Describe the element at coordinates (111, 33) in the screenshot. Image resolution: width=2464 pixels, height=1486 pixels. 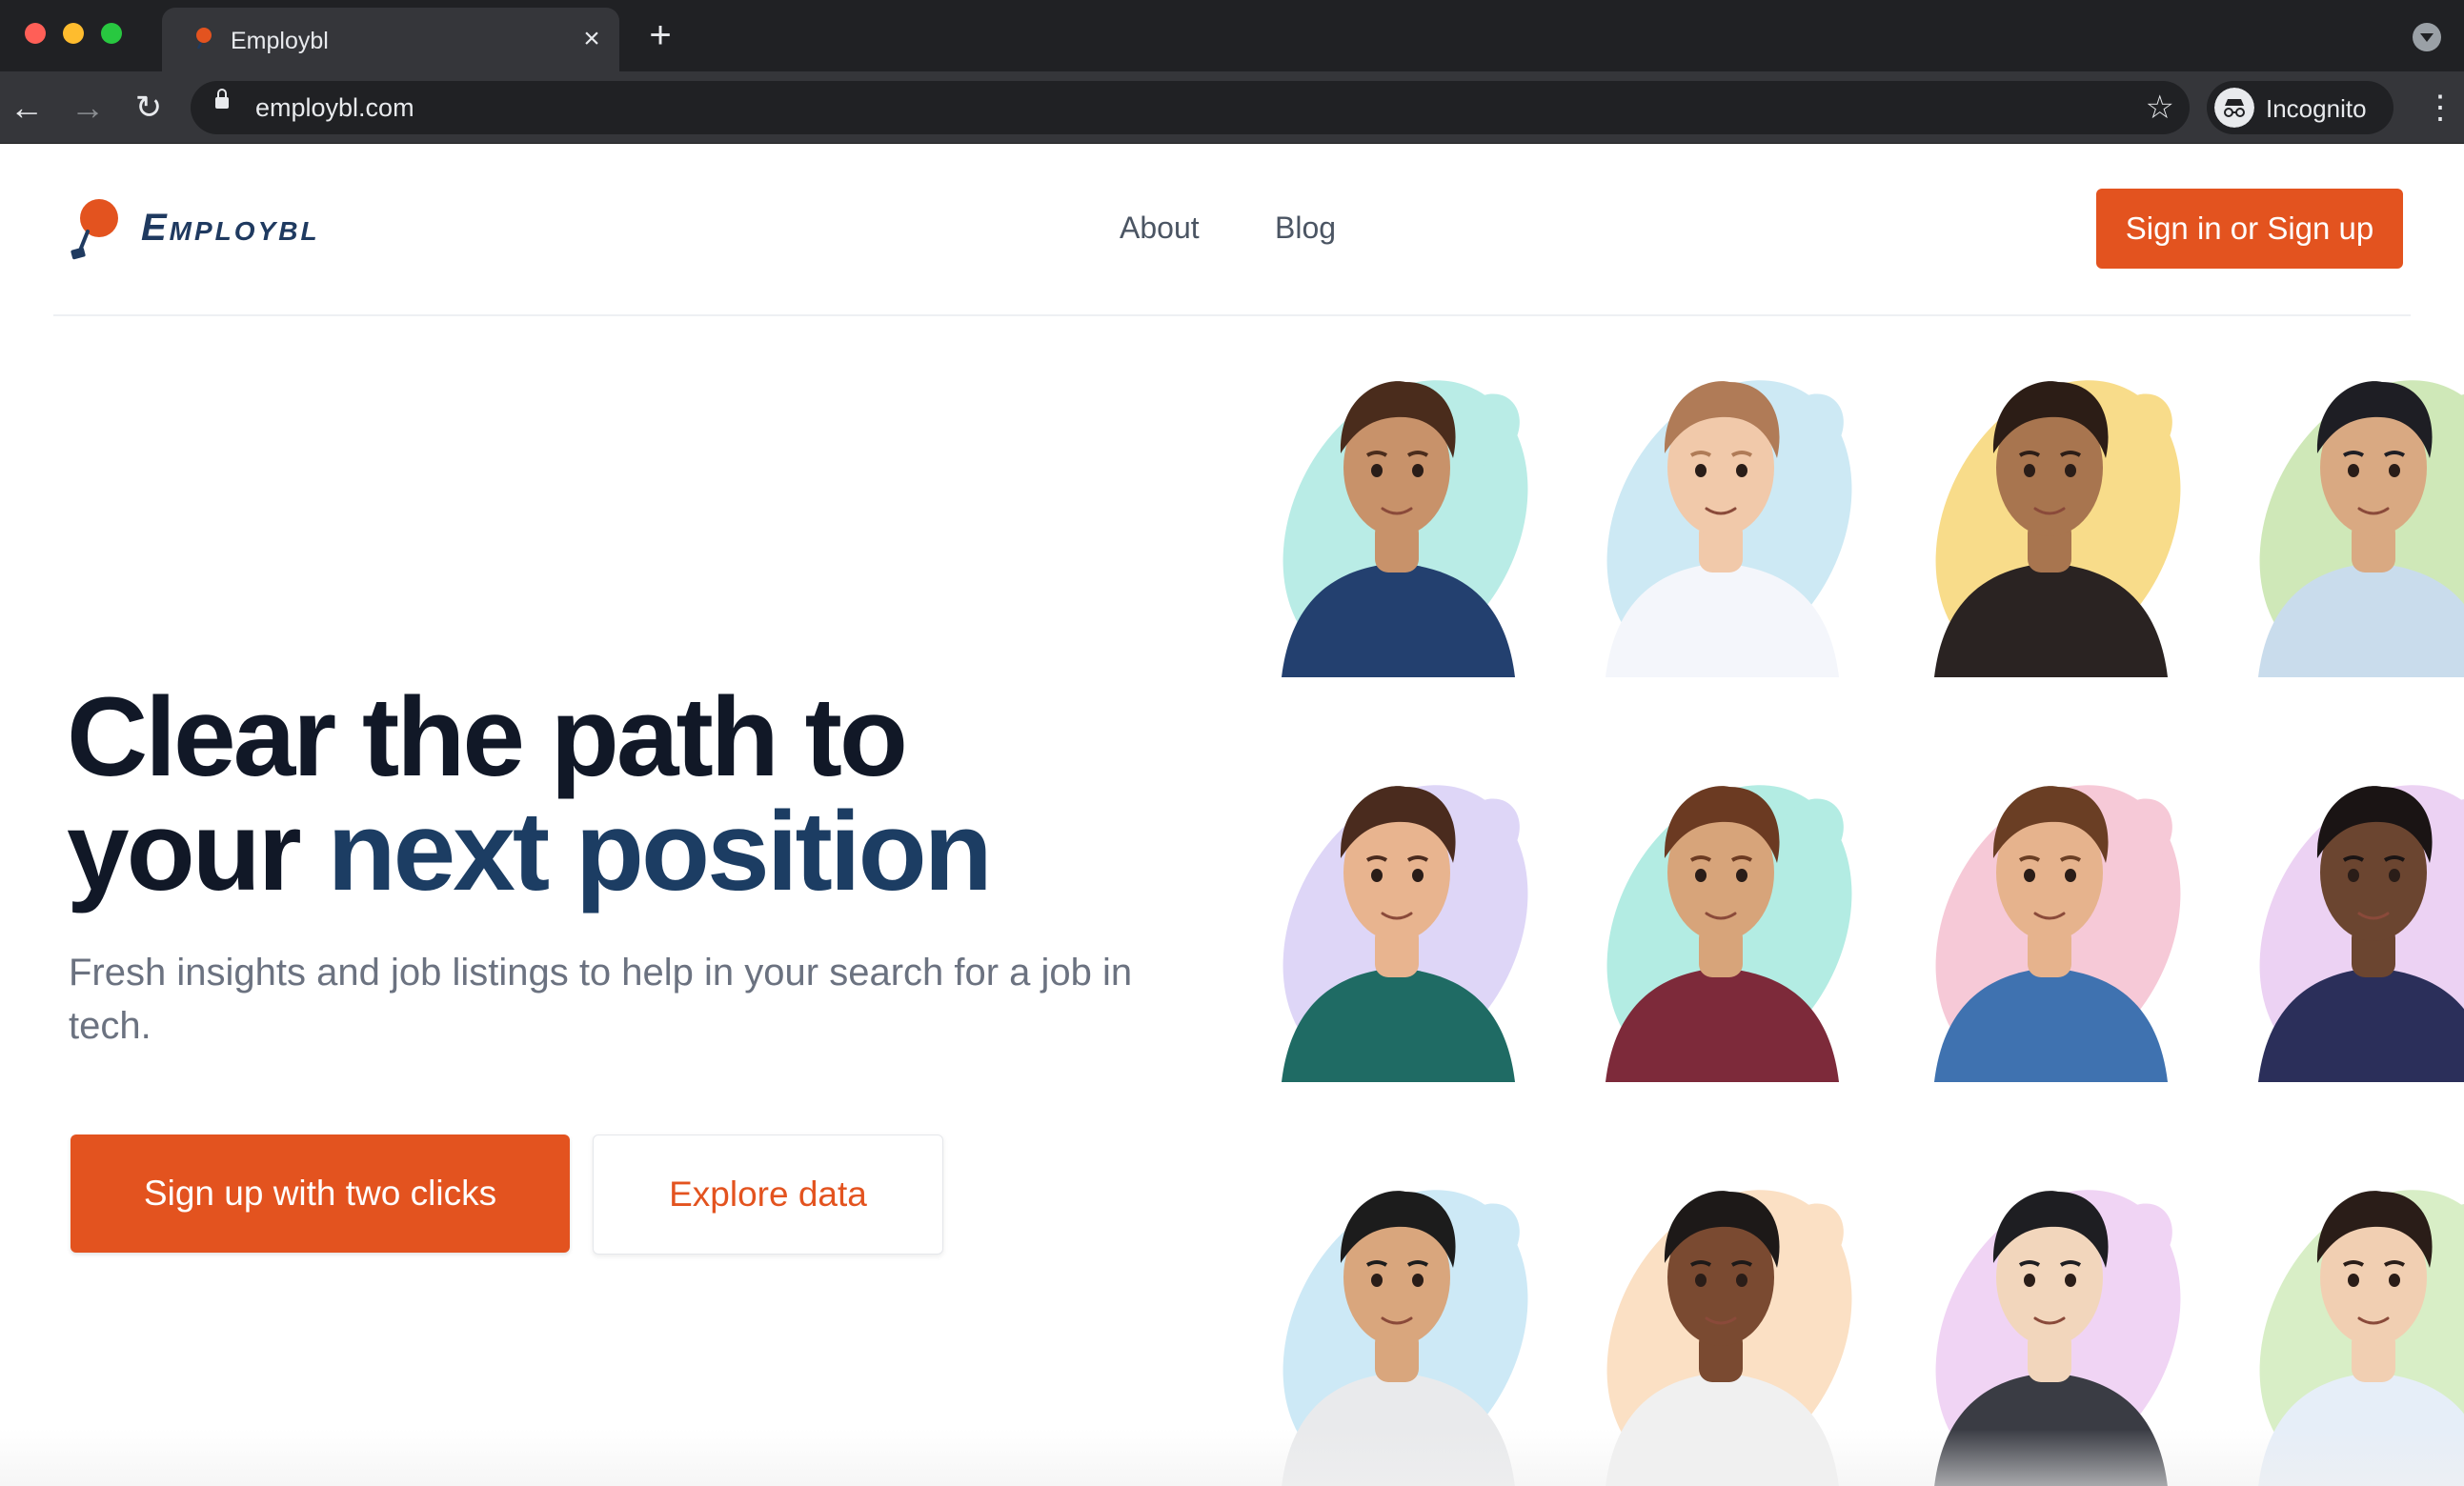
I see `window-zoom-dot` at that location.